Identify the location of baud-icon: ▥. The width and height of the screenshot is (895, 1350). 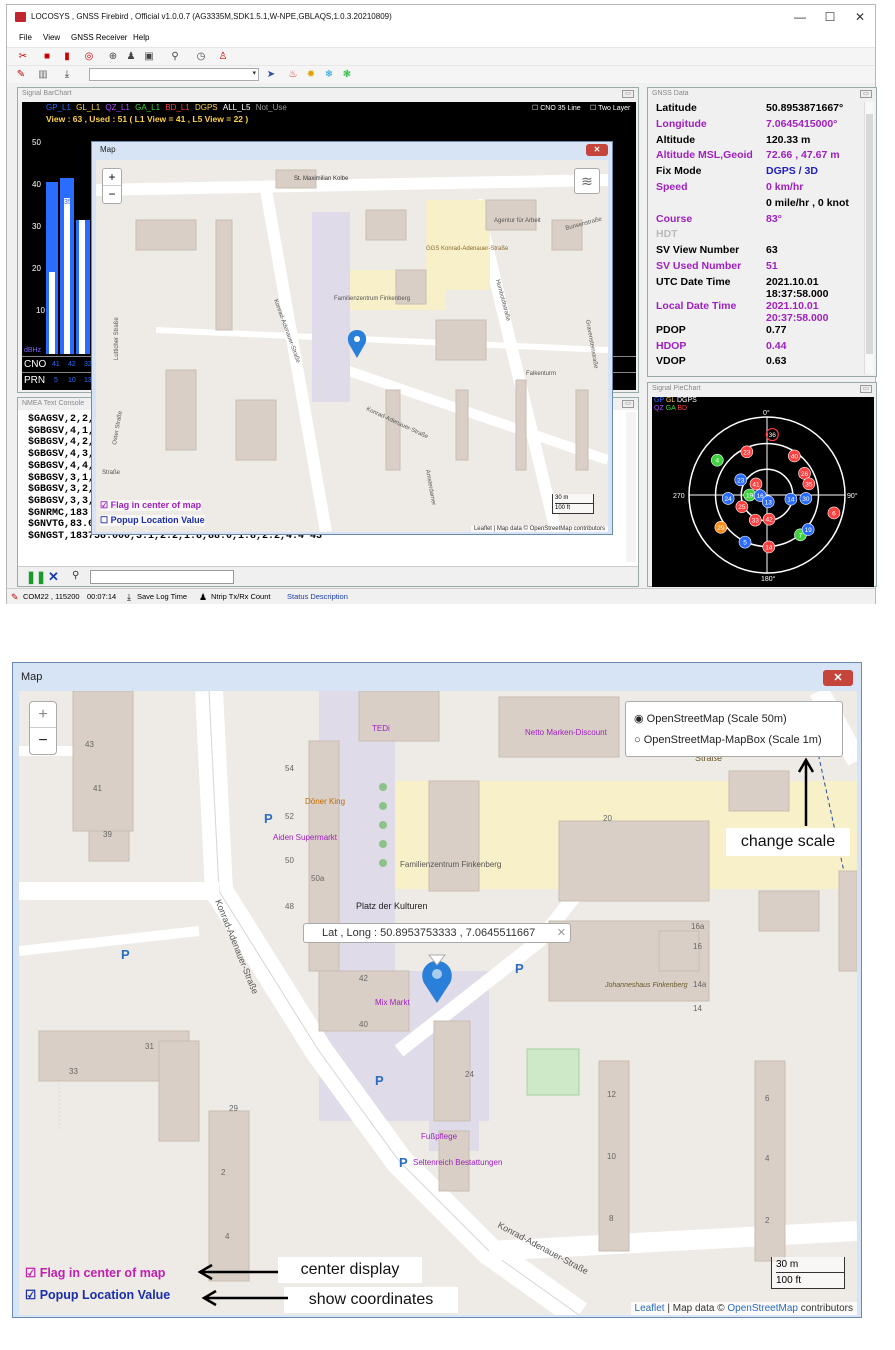
(43, 75).